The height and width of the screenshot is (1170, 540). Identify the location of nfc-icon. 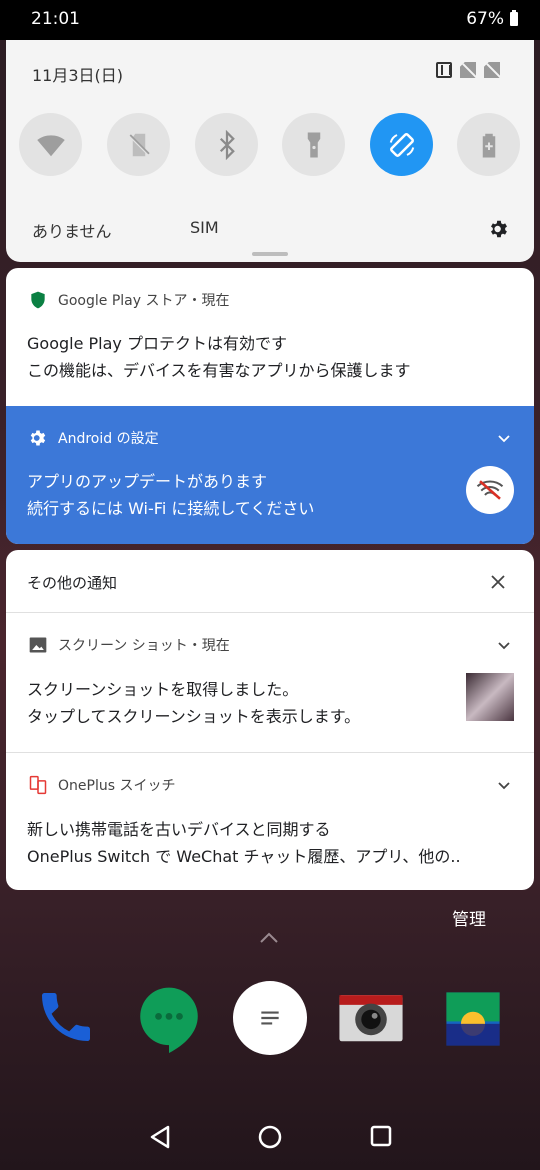
(444, 70).